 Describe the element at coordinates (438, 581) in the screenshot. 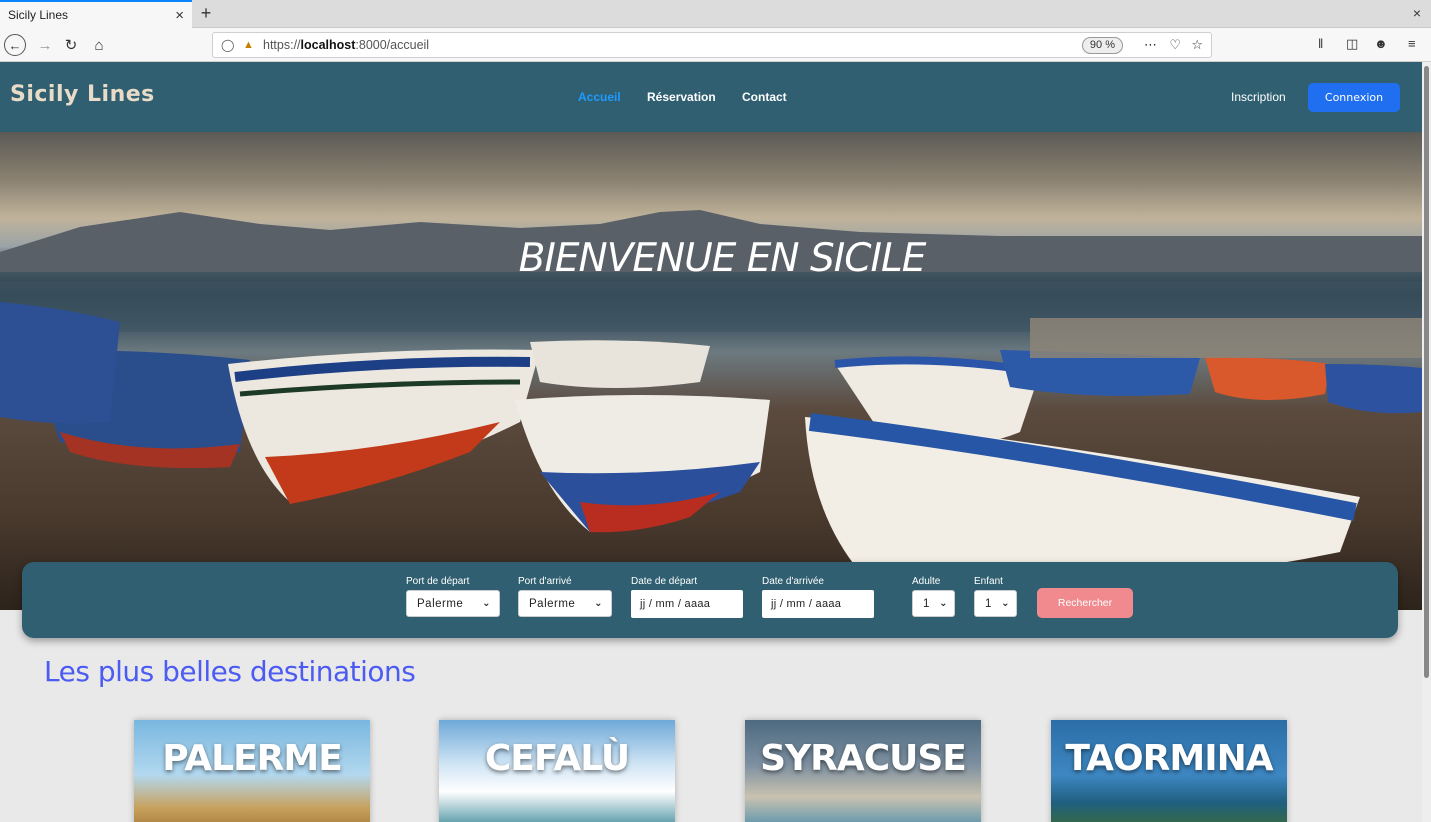

I see `port-depart-label: Port de départ` at that location.